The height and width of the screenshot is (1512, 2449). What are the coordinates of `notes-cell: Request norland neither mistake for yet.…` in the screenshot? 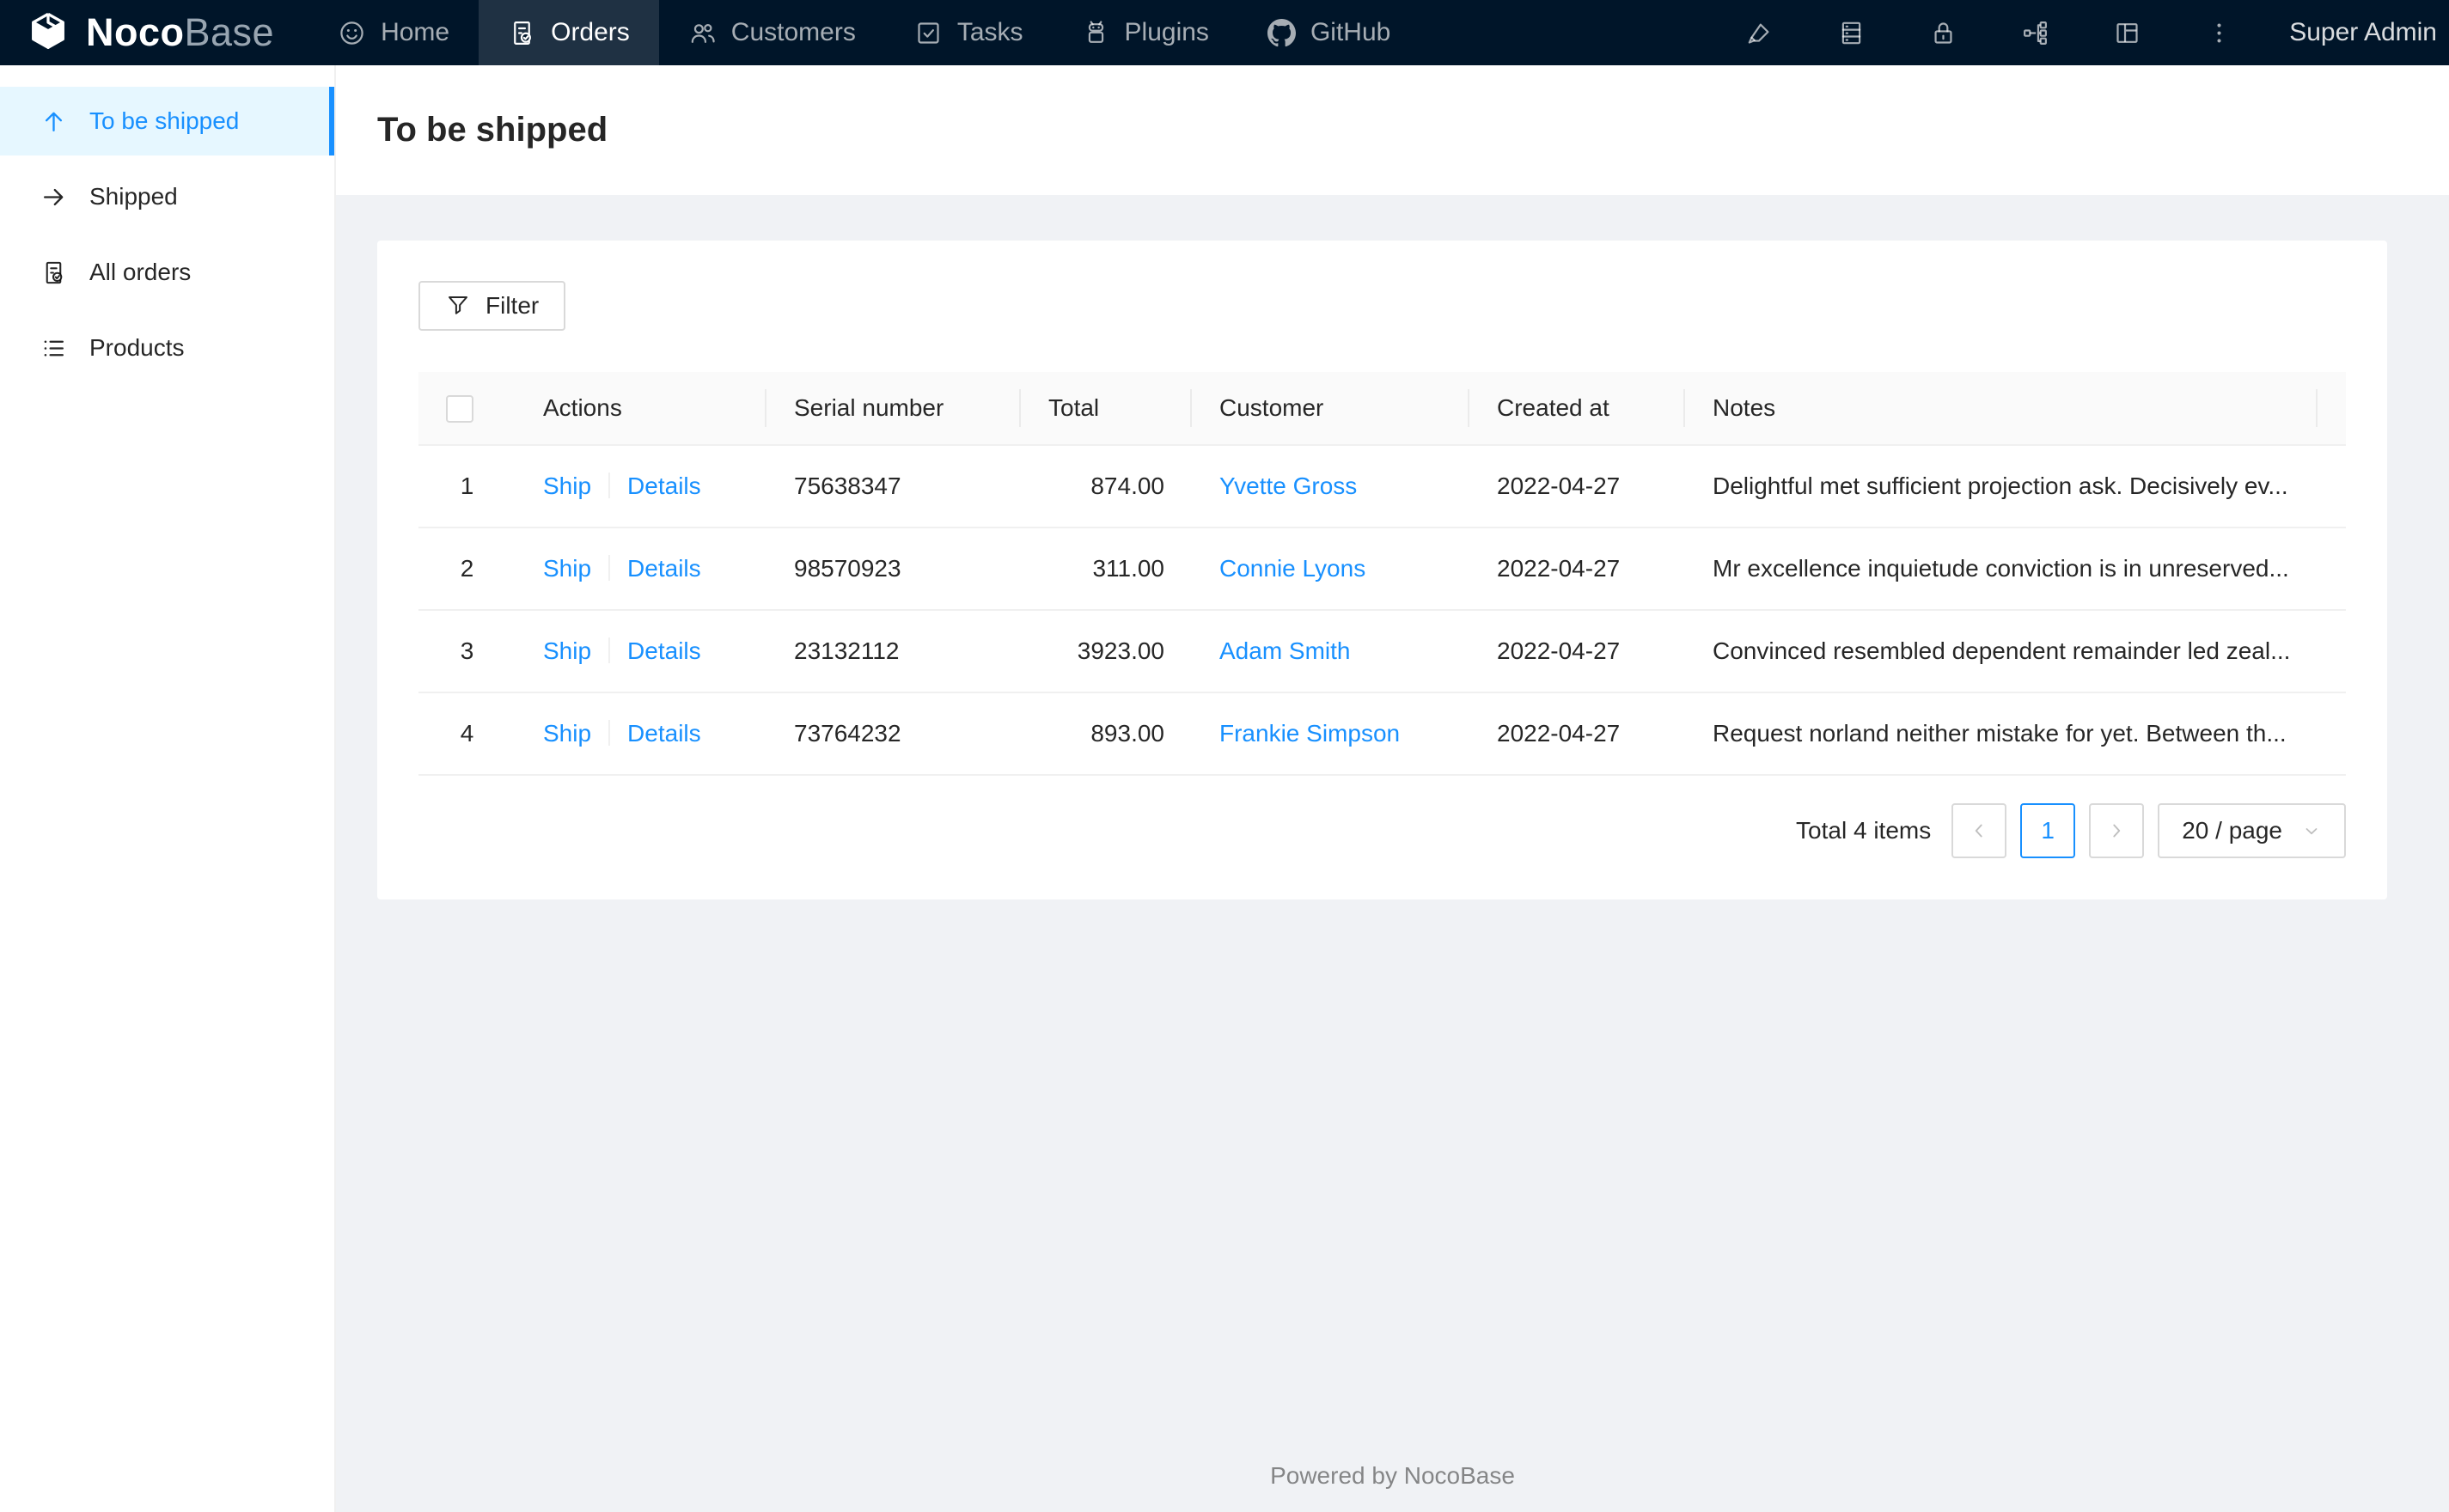 It's located at (2002, 734).